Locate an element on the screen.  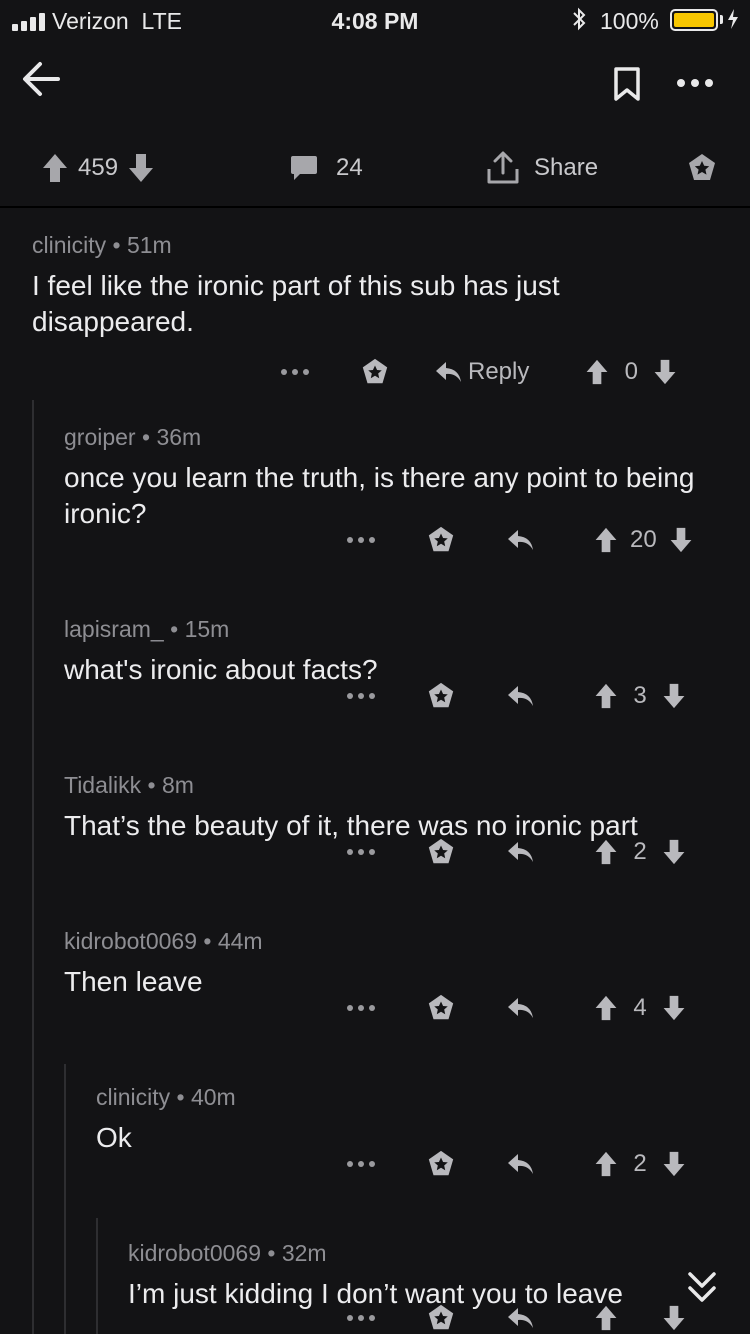
comment-age: 44m is located at coordinates (240, 941).